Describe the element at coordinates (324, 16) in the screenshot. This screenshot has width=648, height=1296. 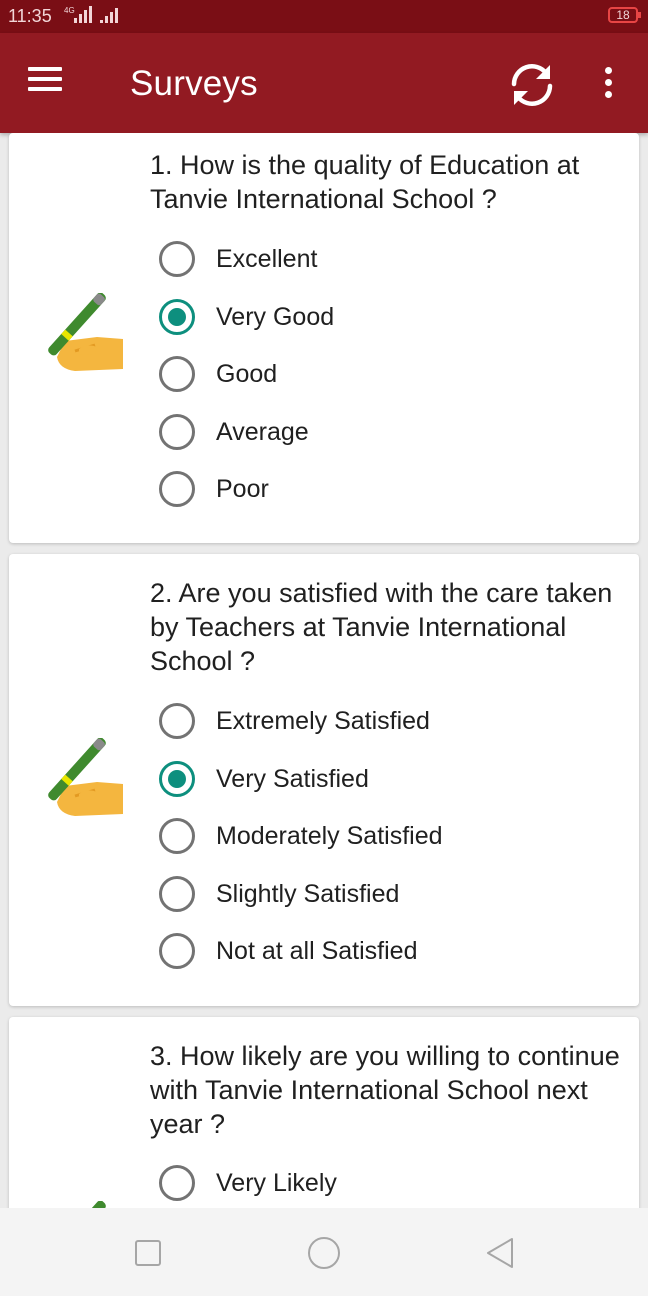
I see `status-bar: 11:35 4G 18` at that location.